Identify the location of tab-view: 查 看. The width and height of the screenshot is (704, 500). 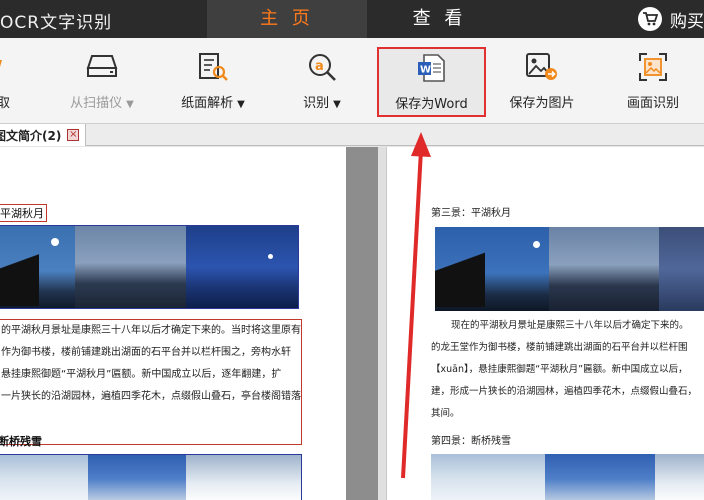
(439, 19).